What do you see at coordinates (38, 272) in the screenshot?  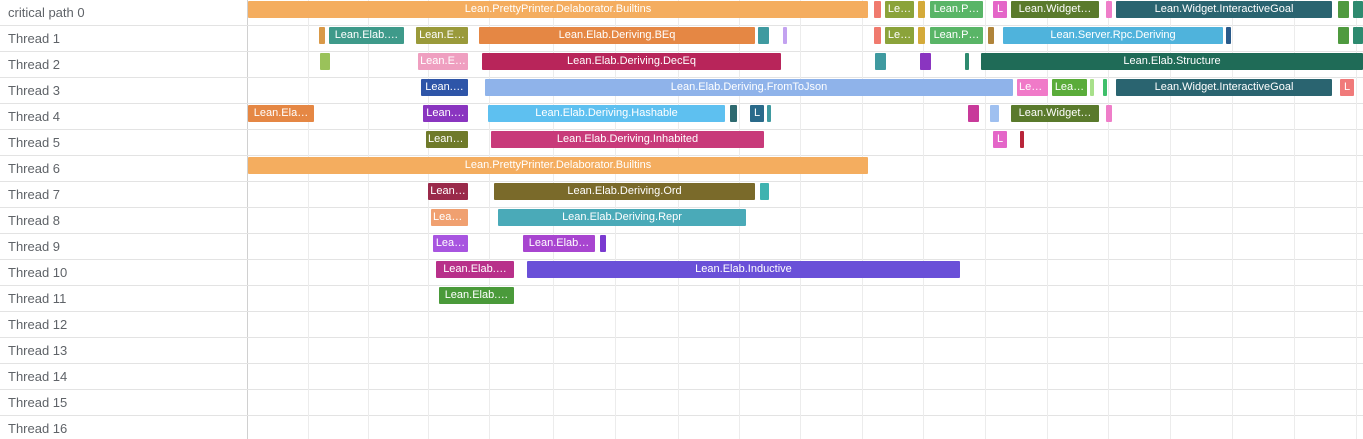 I see `thread-label: Thread 10` at bounding box center [38, 272].